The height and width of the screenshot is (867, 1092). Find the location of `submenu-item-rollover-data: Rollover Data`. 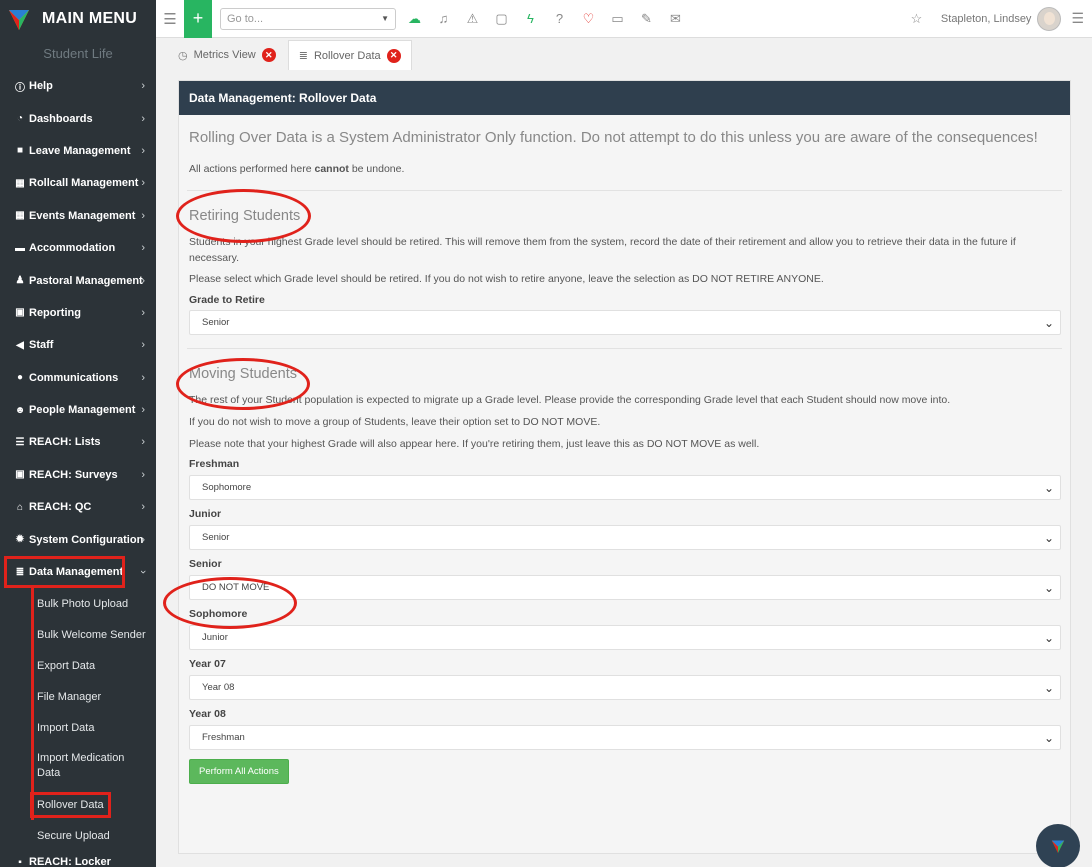

submenu-item-rollover-data: Rollover Data is located at coordinates (78, 804).